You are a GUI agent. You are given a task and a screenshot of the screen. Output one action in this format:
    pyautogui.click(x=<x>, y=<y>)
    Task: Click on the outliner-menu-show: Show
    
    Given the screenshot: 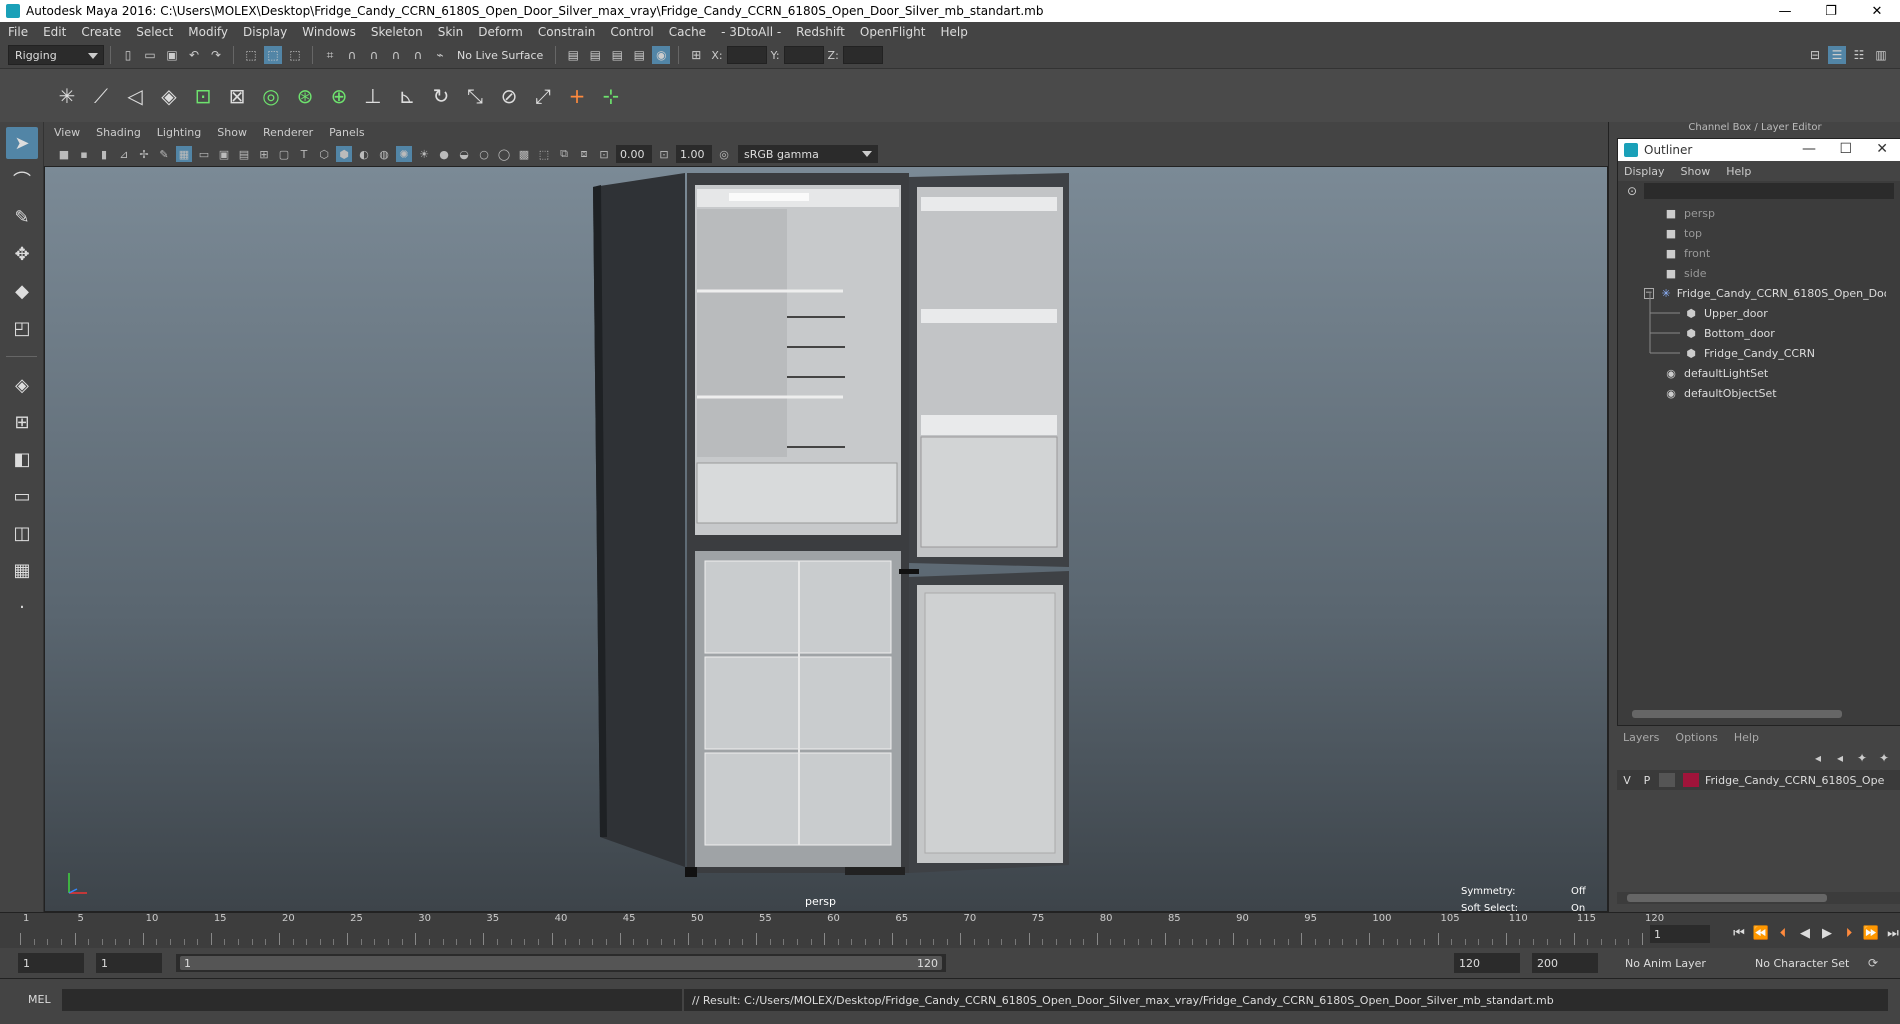 What is the action you would take?
    pyautogui.click(x=1696, y=171)
    